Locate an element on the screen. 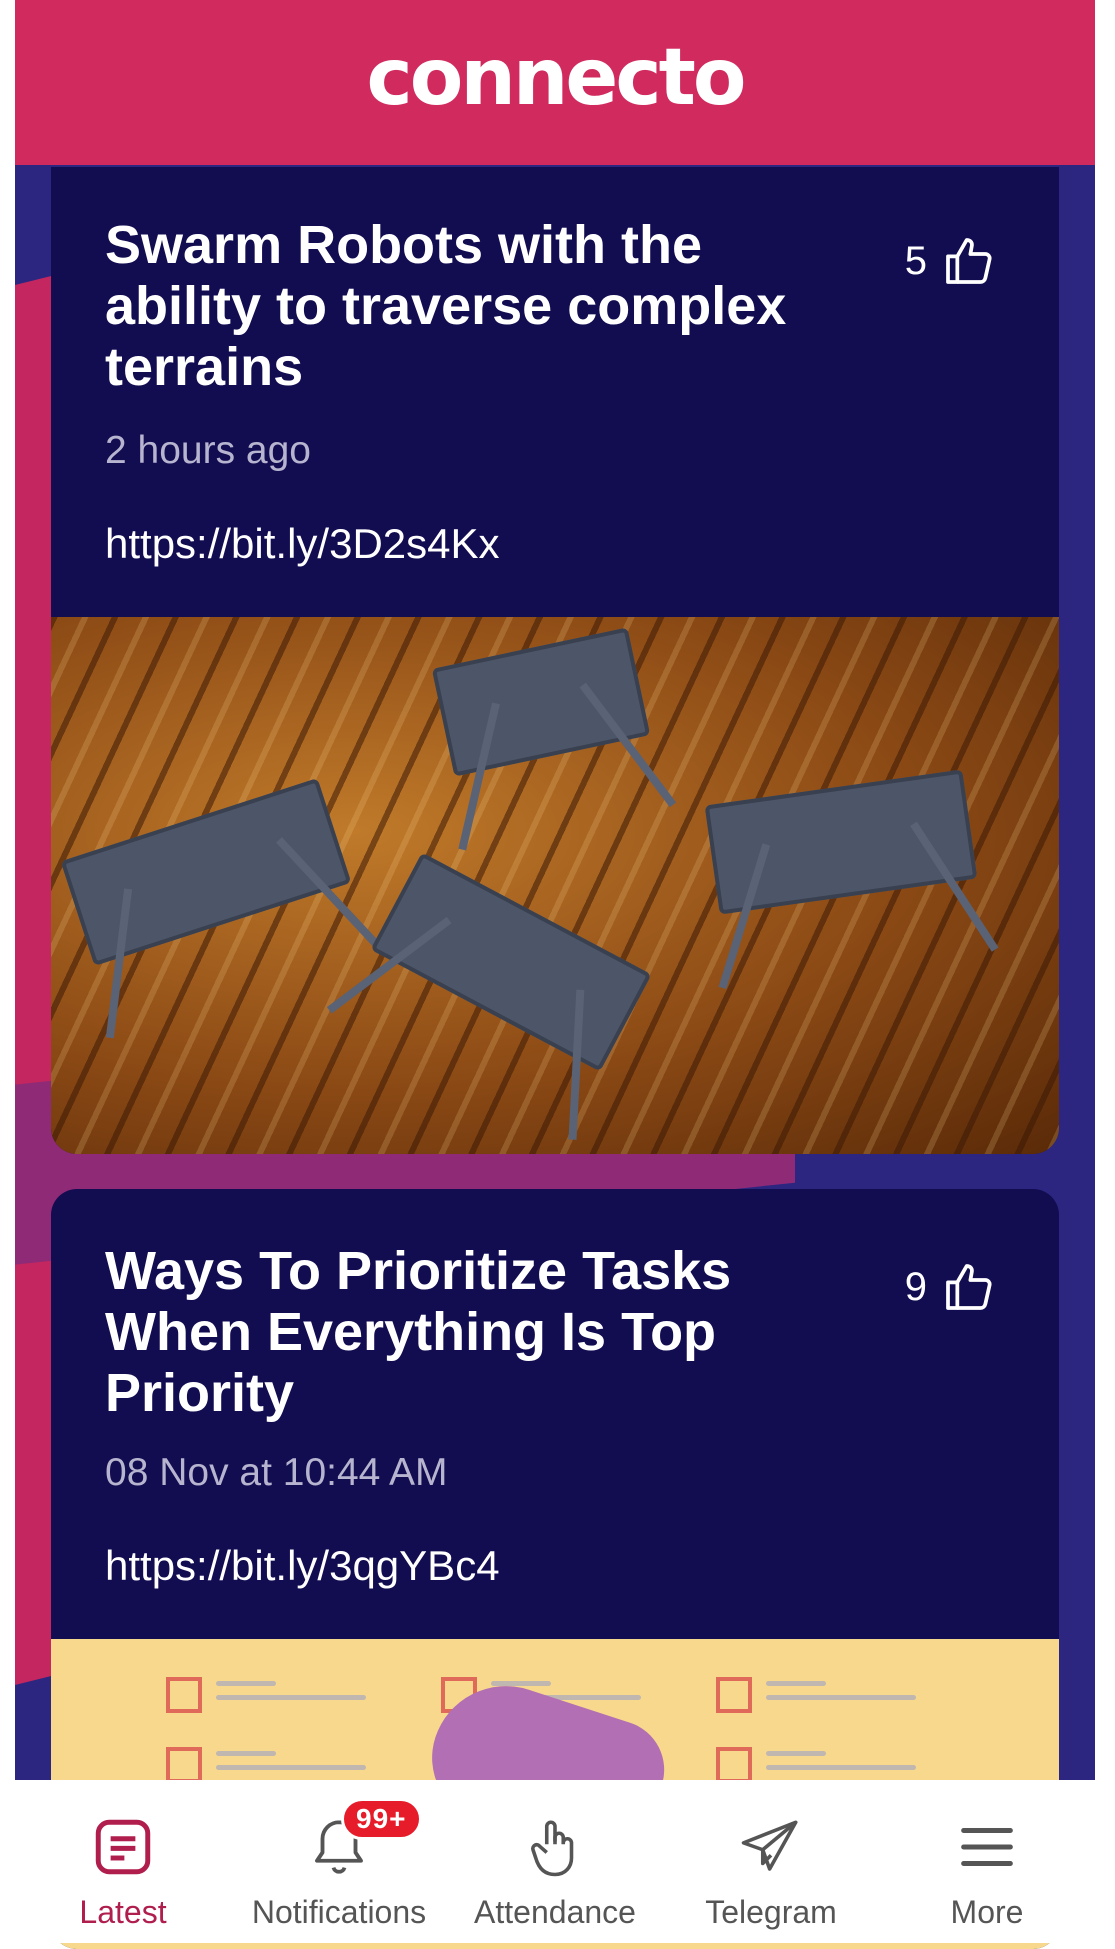 The height and width of the screenshot is (1949, 1115). tab-telegram: Telegram is located at coordinates (771, 1861).